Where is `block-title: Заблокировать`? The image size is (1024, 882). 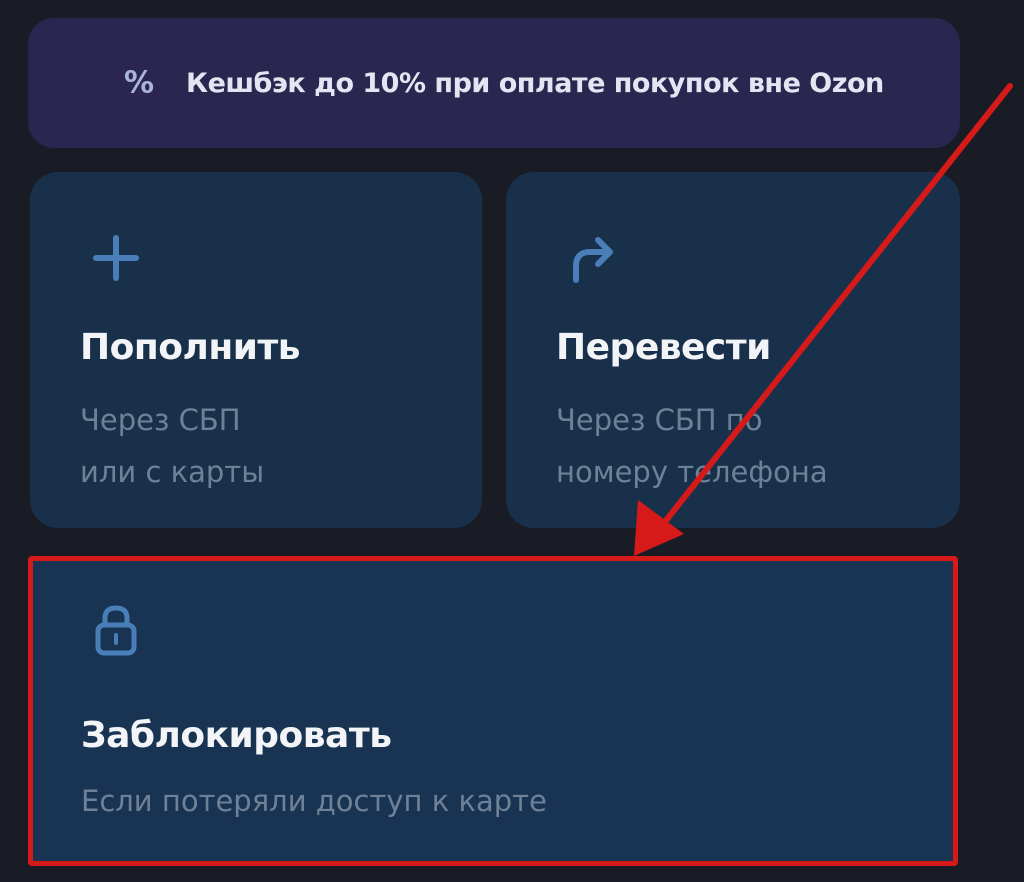
block-title: Заблокировать is located at coordinates (236, 735).